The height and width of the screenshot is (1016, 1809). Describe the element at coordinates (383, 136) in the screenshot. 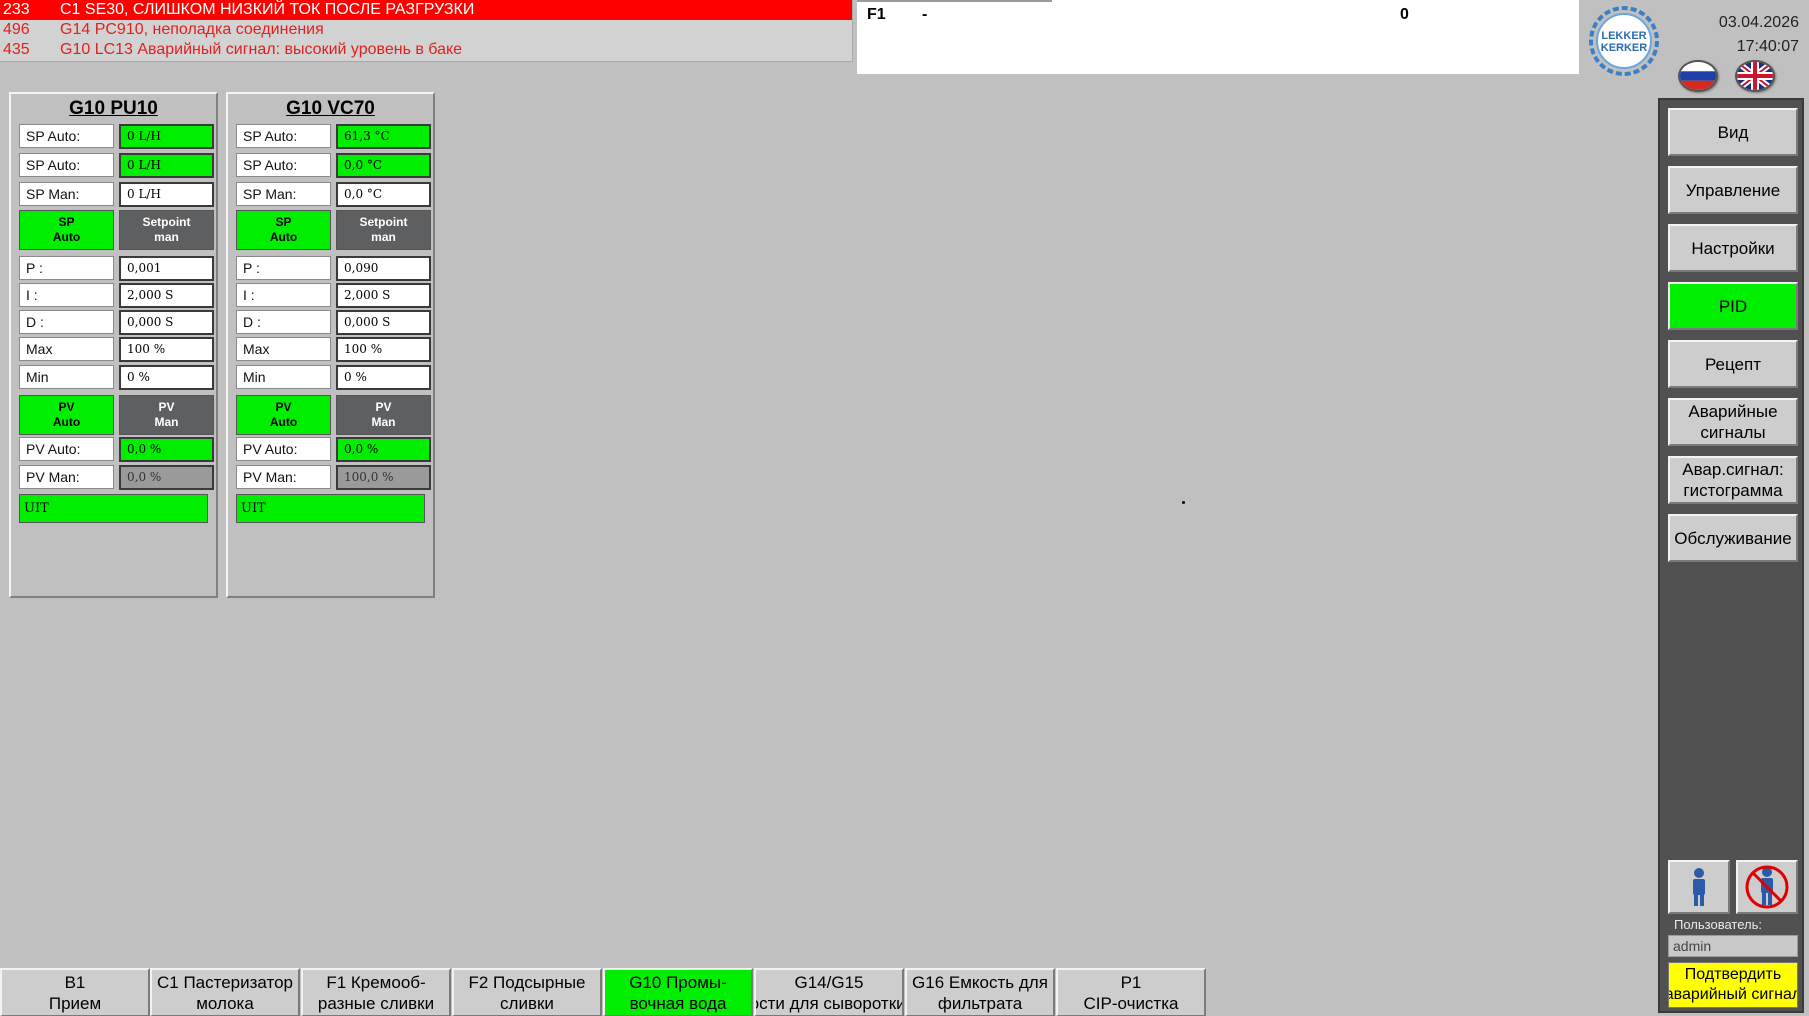

I see `sp-auto-value: 61,3 °C` at that location.